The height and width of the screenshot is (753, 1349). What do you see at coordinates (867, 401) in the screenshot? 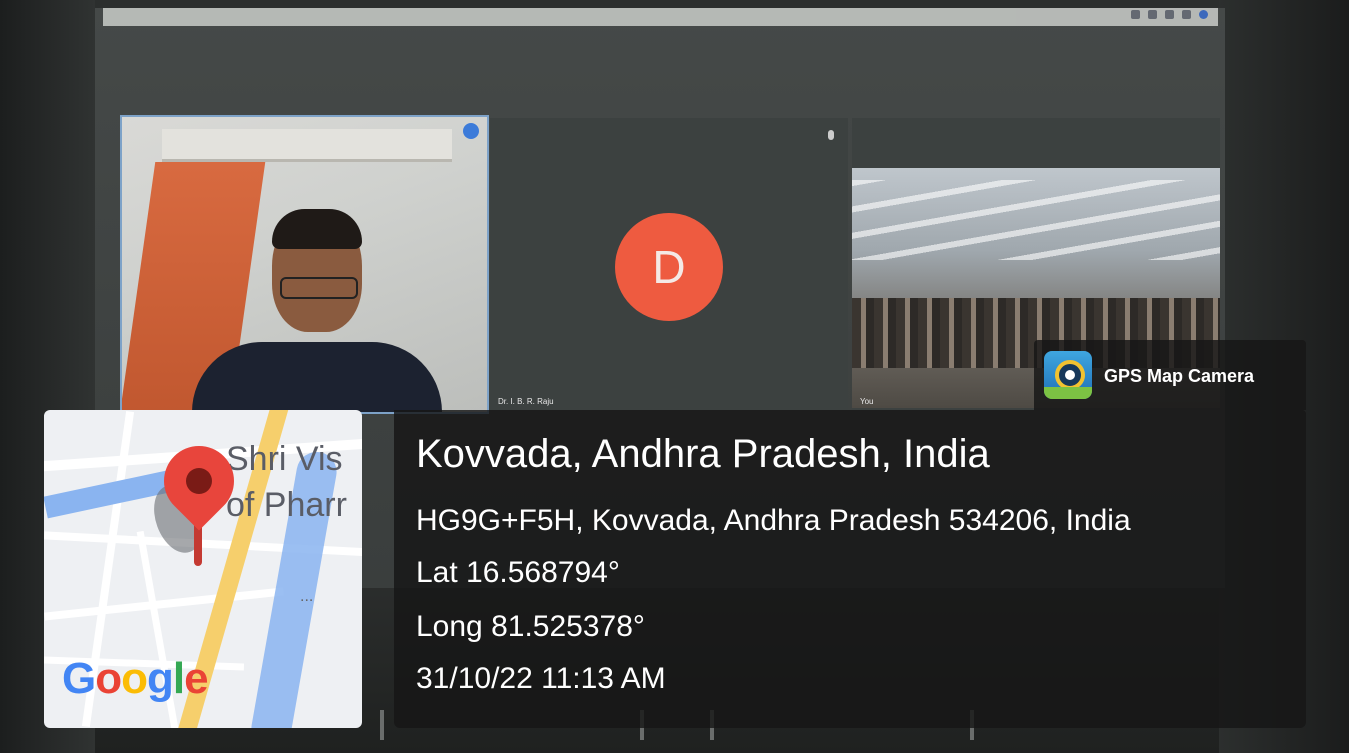
I see `tile-participant-name: You` at bounding box center [867, 401].